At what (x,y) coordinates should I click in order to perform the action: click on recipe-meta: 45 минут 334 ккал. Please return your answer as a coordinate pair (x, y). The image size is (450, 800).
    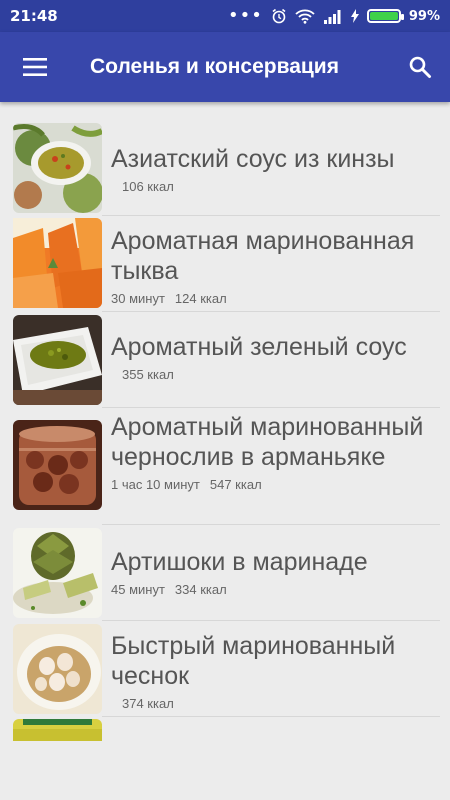
    Looking at the image, I should click on (274, 589).